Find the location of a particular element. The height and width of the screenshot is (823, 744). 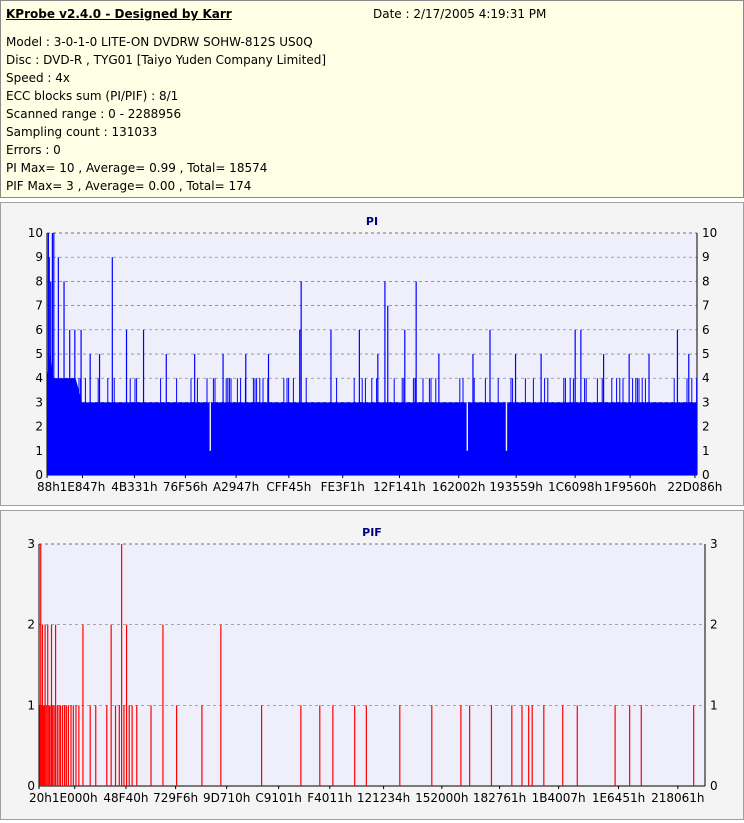

pi-ytick-right: 2 is located at coordinates (706, 427).